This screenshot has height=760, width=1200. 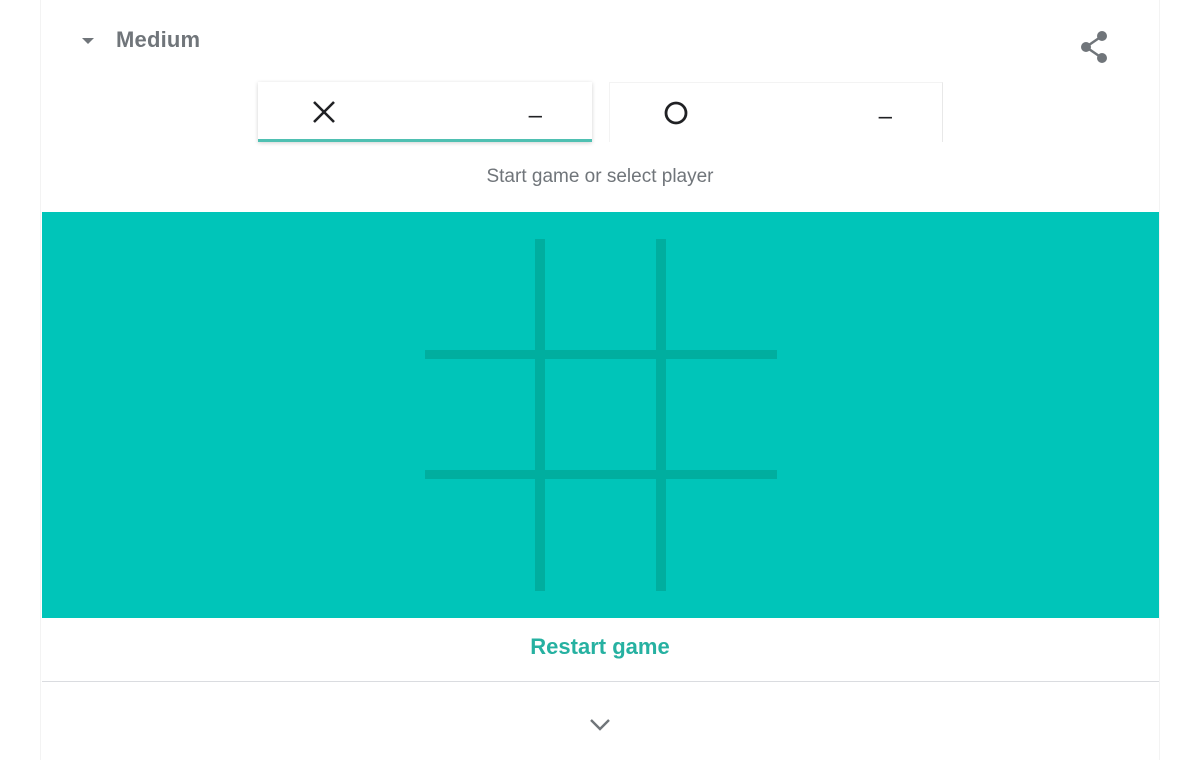 I want to click on player-x-selector: –, so click(x=425, y=112).